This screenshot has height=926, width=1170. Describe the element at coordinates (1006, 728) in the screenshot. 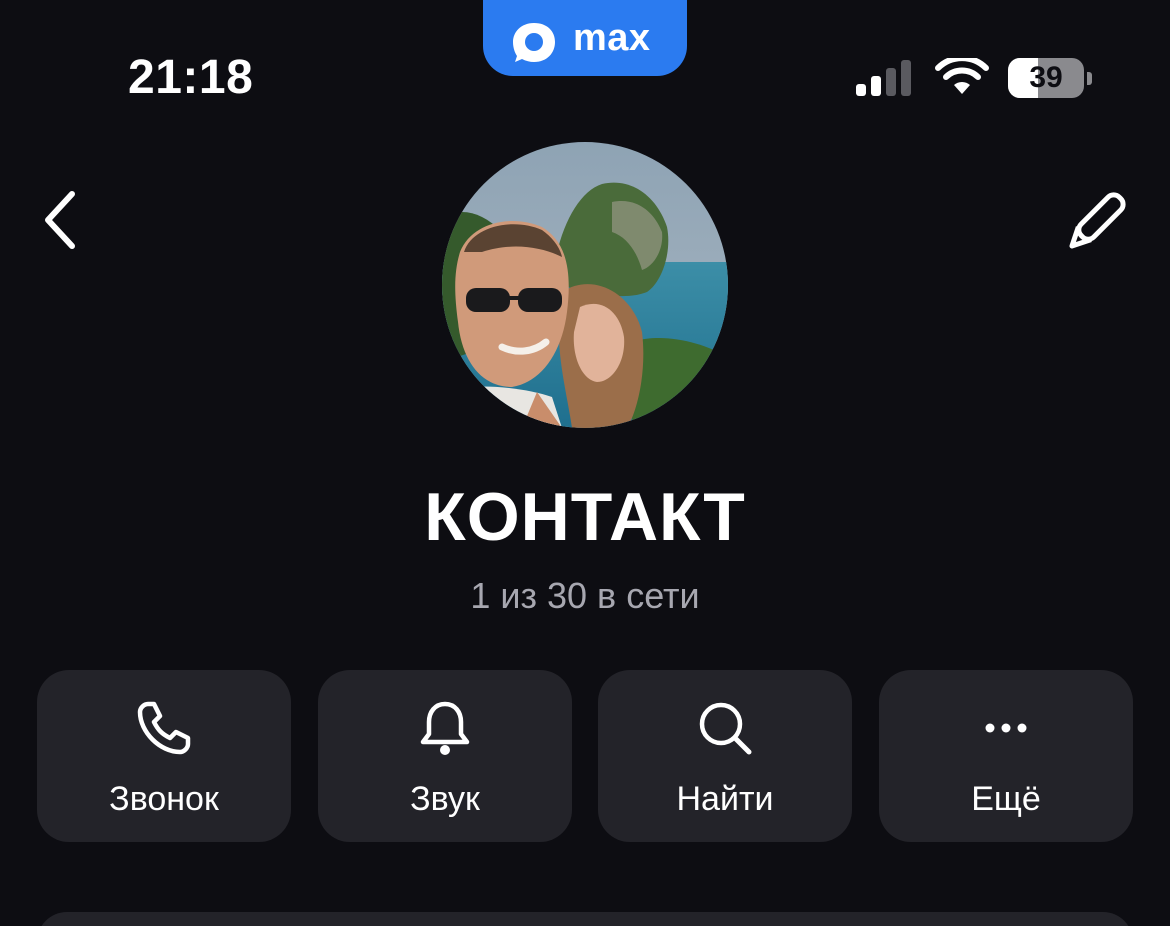

I see `more-icon` at that location.